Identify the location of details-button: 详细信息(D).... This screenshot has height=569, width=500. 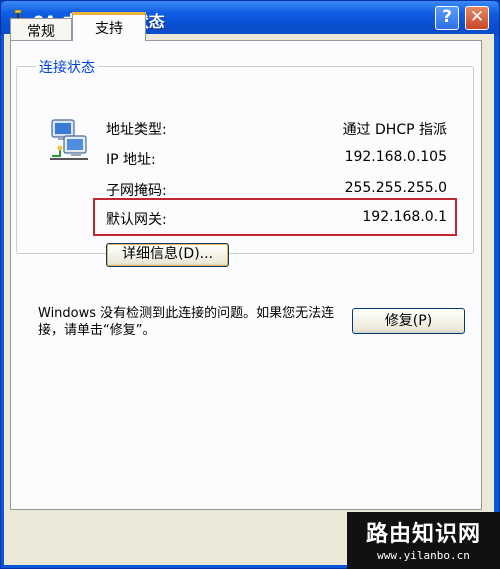
(167, 255).